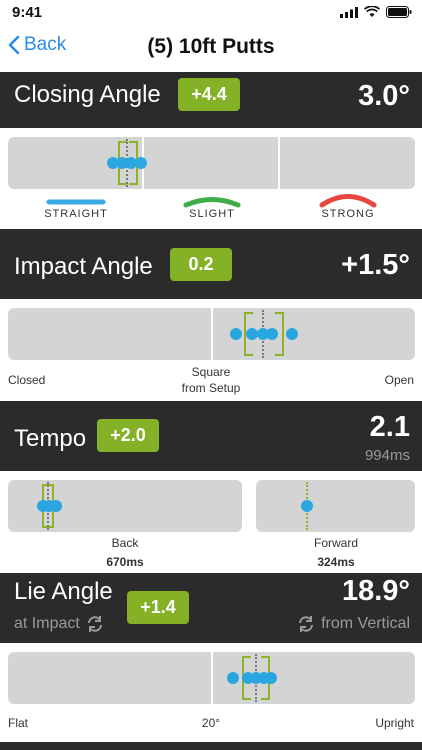 The height and width of the screenshot is (750, 422). I want to click on legend-strong-label: STRONG, so click(348, 214).